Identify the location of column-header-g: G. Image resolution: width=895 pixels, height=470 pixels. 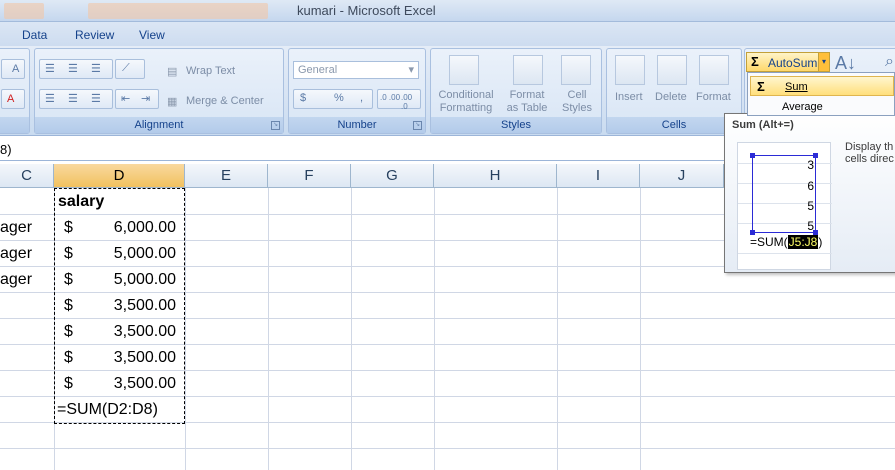
(392, 176).